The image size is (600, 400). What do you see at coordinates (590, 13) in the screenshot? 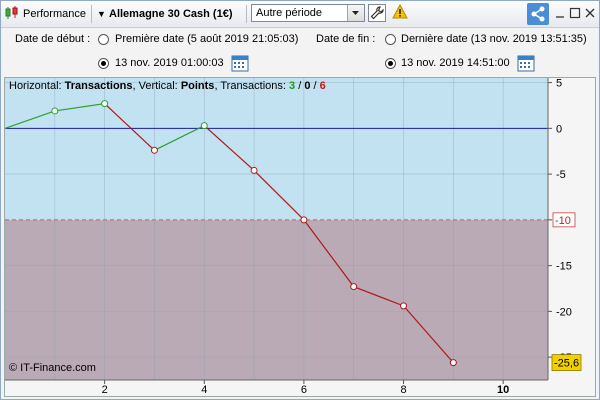
I see `close-icon` at bounding box center [590, 13].